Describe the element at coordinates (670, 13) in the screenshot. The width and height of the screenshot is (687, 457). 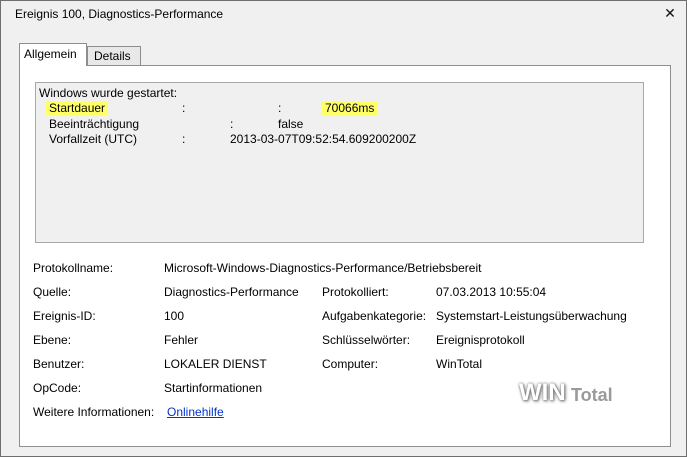
I see `close-icon: ✕` at that location.